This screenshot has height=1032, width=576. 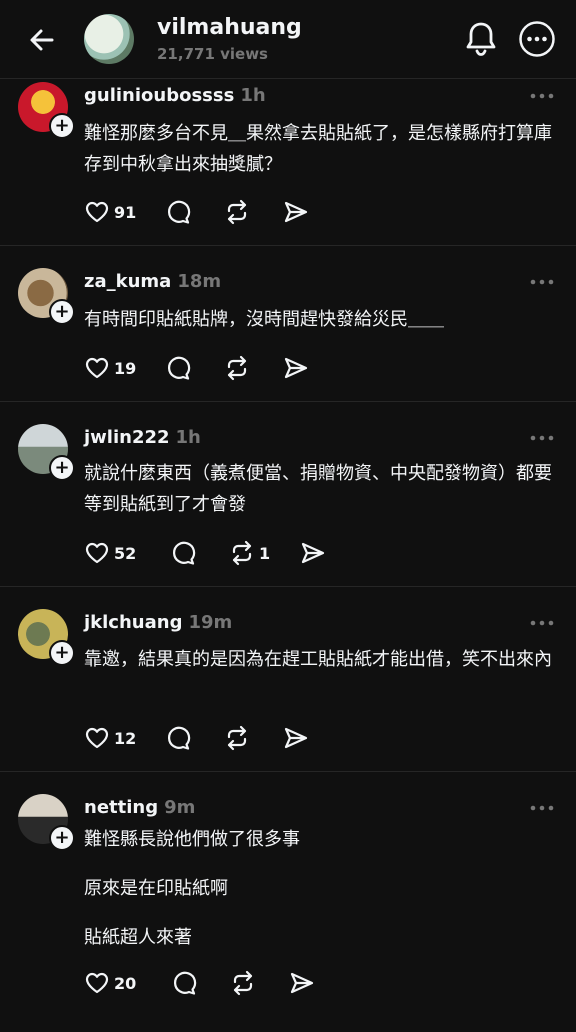 What do you see at coordinates (318, 489) in the screenshot?
I see `reply-text: 就說什麼東西（義煮便當、捐贈物資、中央配發物資）都要等到貼紙到了才會發` at bounding box center [318, 489].